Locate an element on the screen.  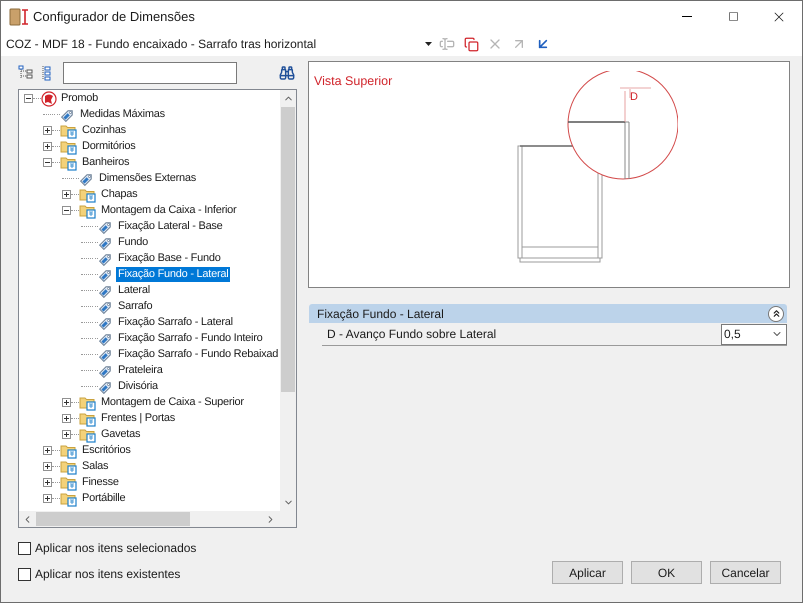
dialog-button: OK is located at coordinates (666, 572).